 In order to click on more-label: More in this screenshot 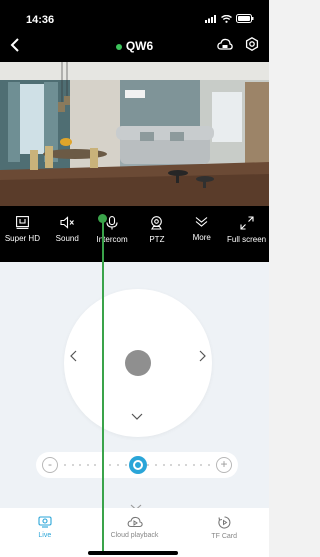, I will do `click(201, 237)`.